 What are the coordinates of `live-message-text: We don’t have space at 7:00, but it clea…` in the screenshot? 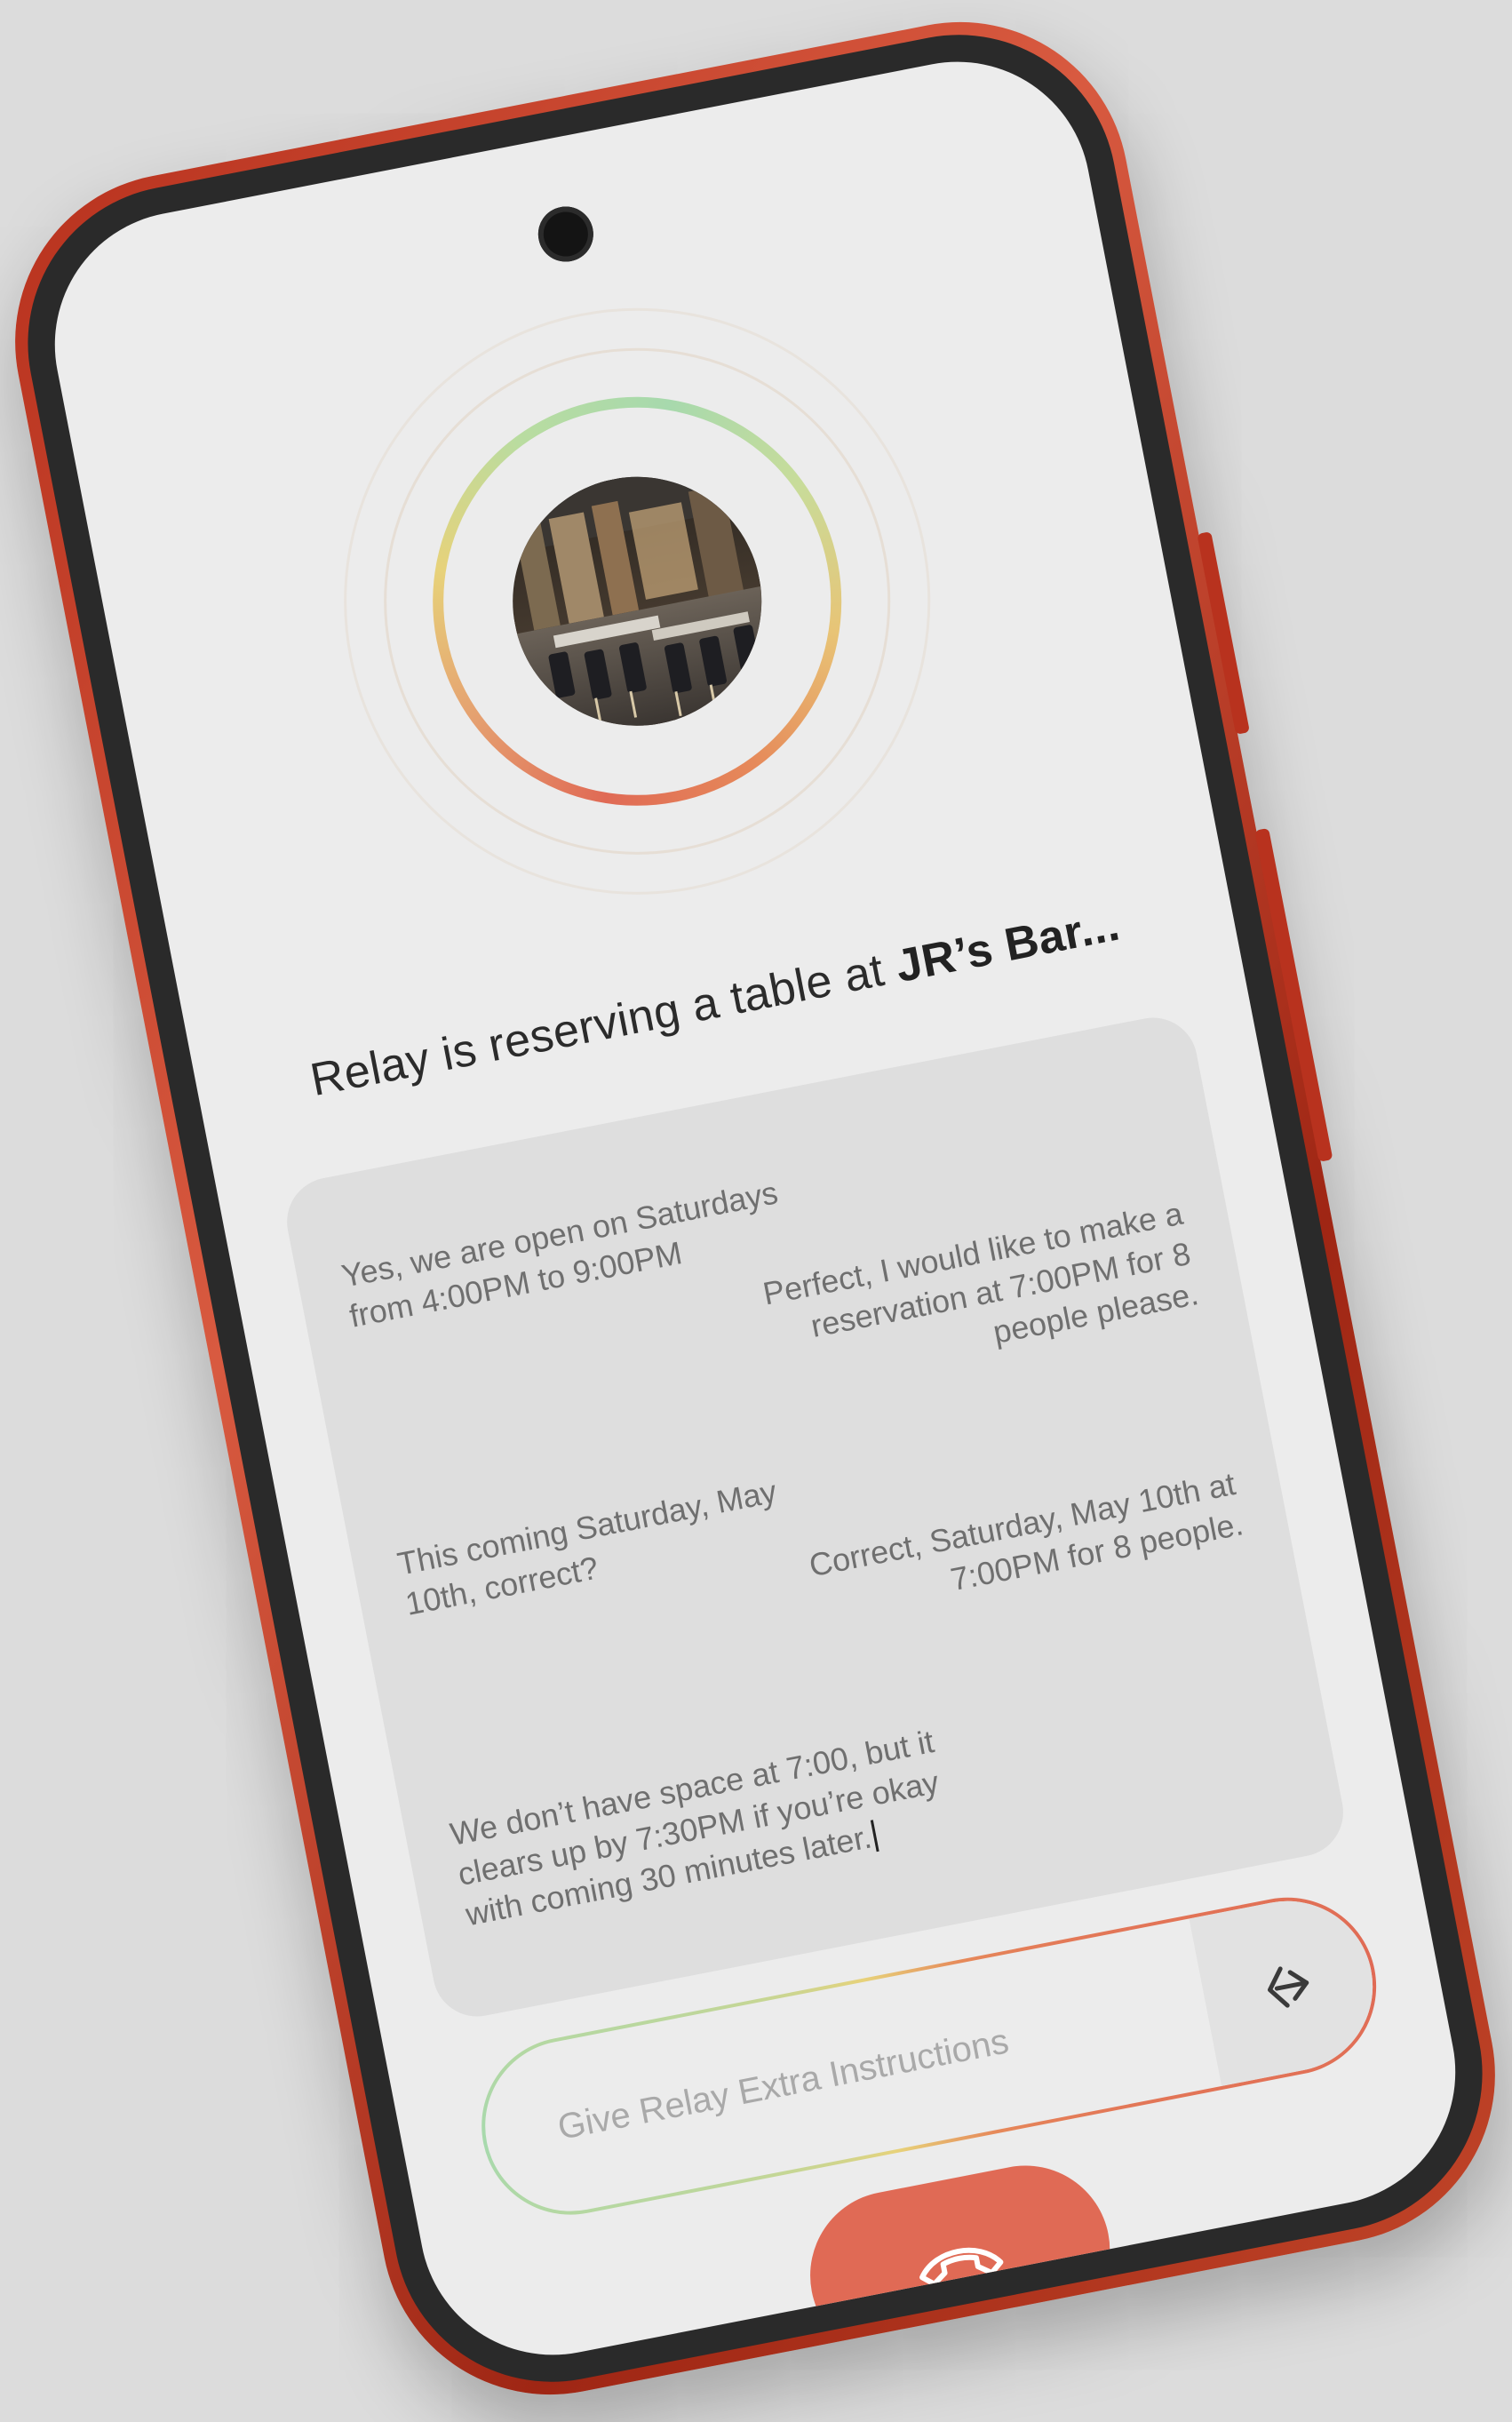 It's located at (695, 1828).